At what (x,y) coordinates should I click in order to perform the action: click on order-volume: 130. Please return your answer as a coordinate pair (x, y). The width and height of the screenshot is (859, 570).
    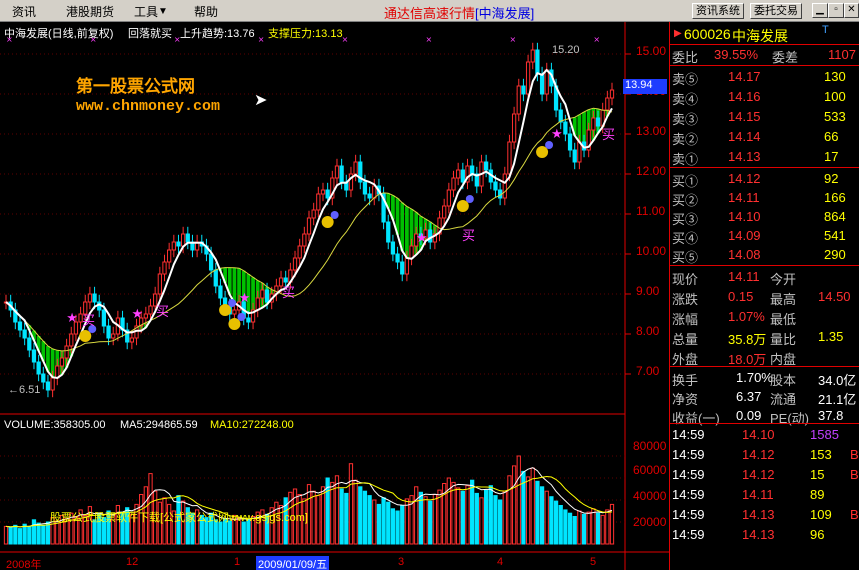
    Looking at the image, I should click on (835, 76).